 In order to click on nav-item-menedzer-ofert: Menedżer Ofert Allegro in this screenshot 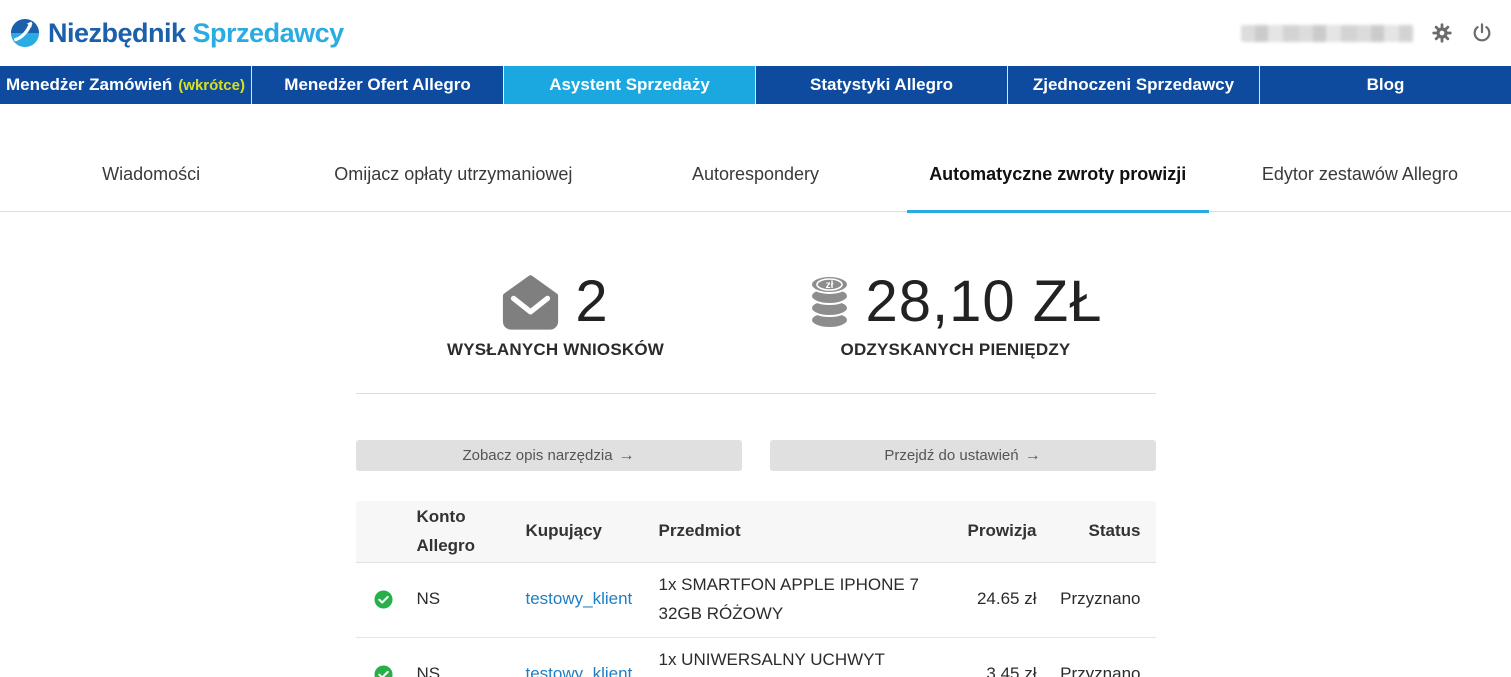, I will do `click(377, 85)`.